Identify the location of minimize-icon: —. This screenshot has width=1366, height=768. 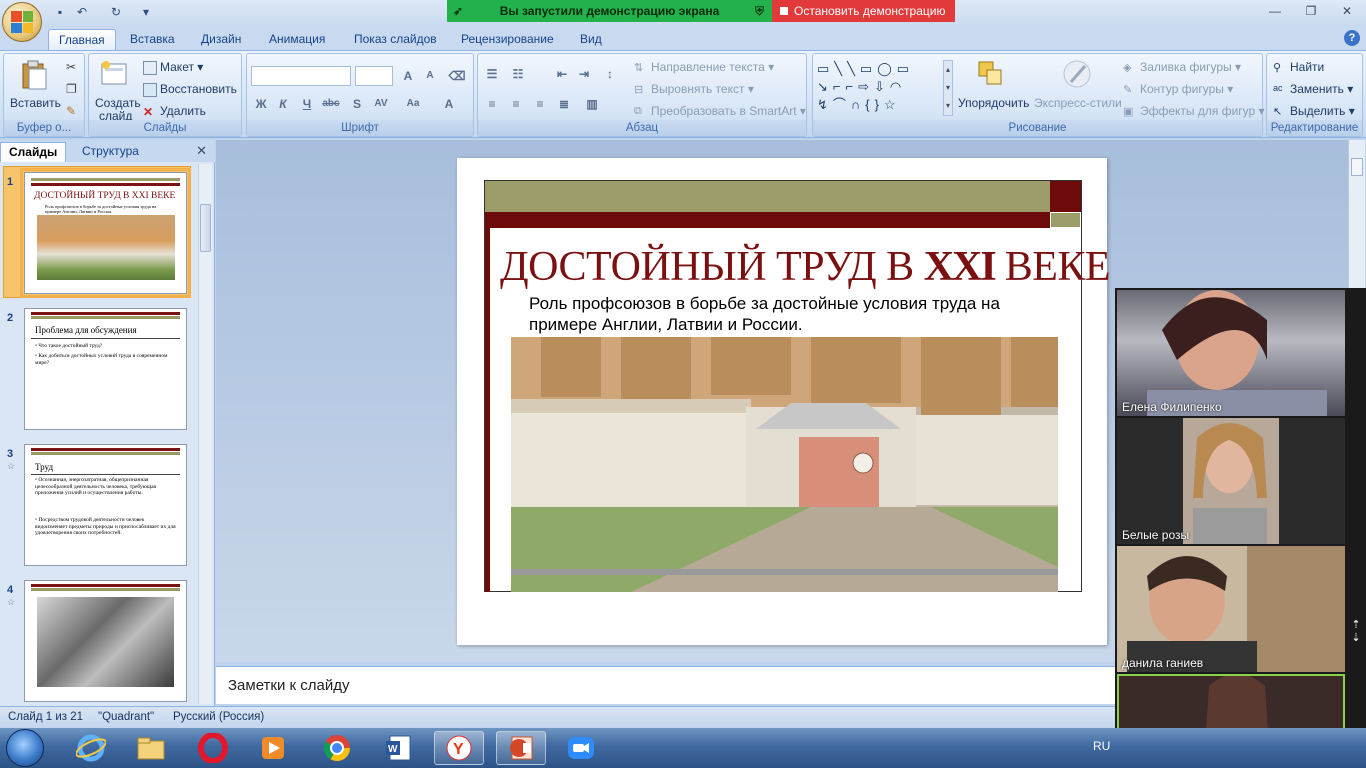
(1275, 11).